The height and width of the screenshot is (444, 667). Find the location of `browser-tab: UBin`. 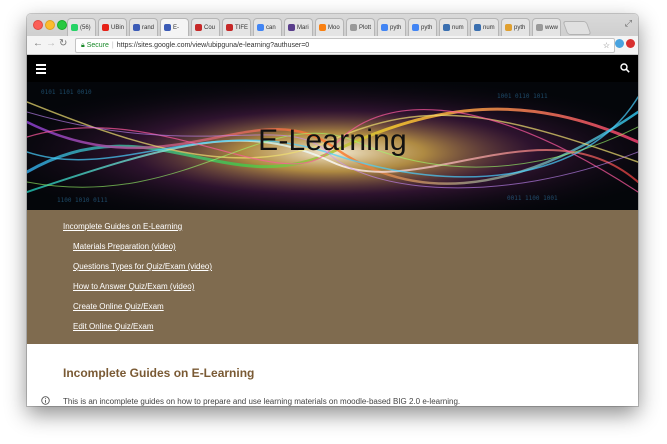

browser-tab: UBin is located at coordinates (112, 27).